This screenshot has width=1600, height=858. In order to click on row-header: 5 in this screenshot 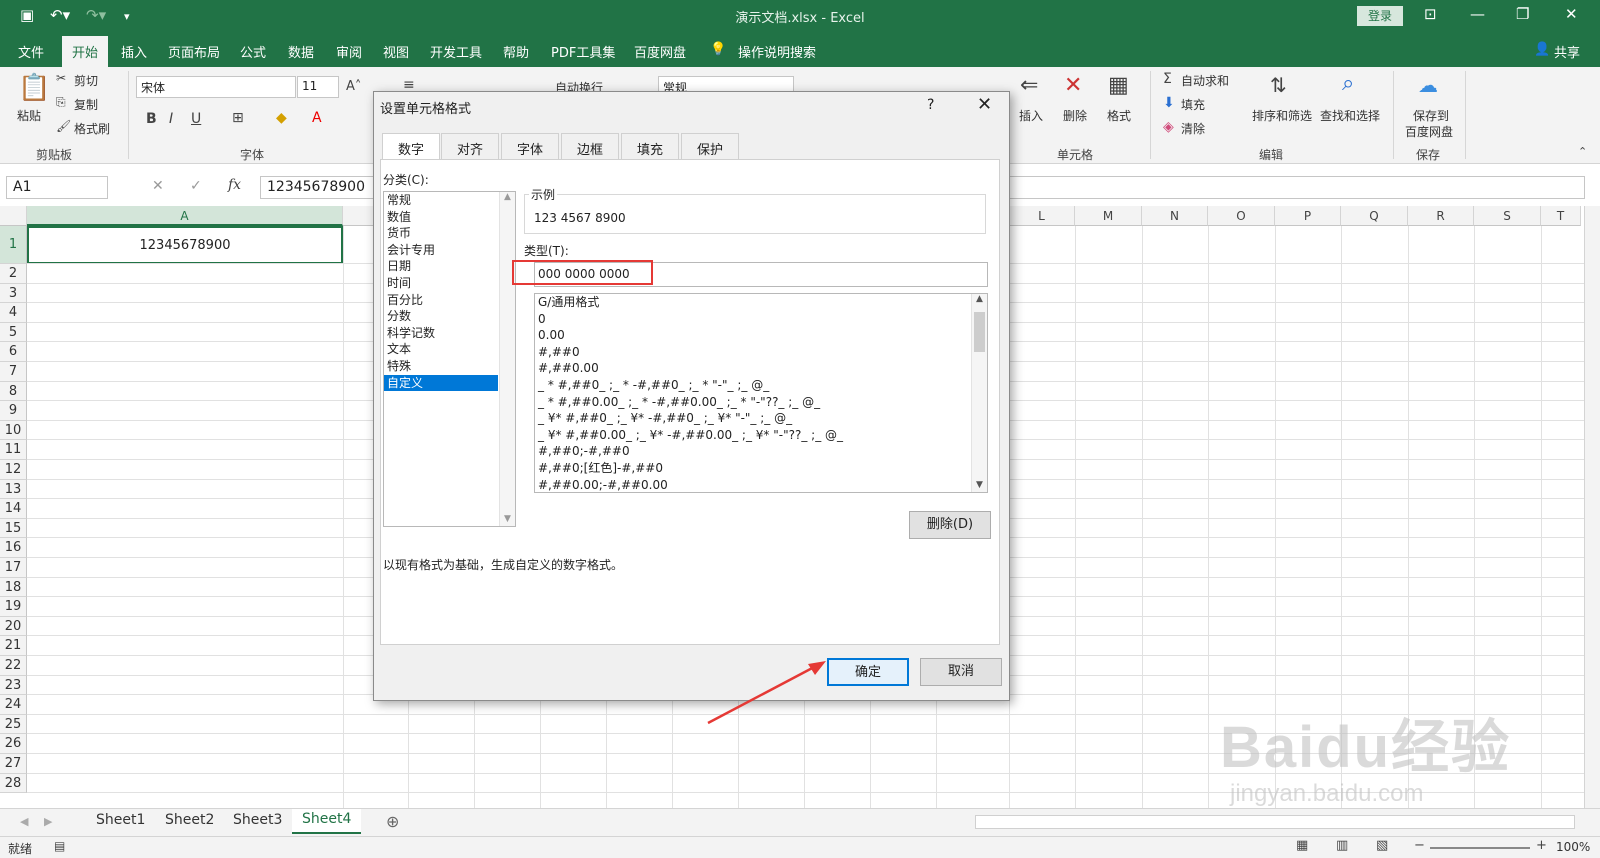, I will do `click(13, 332)`.